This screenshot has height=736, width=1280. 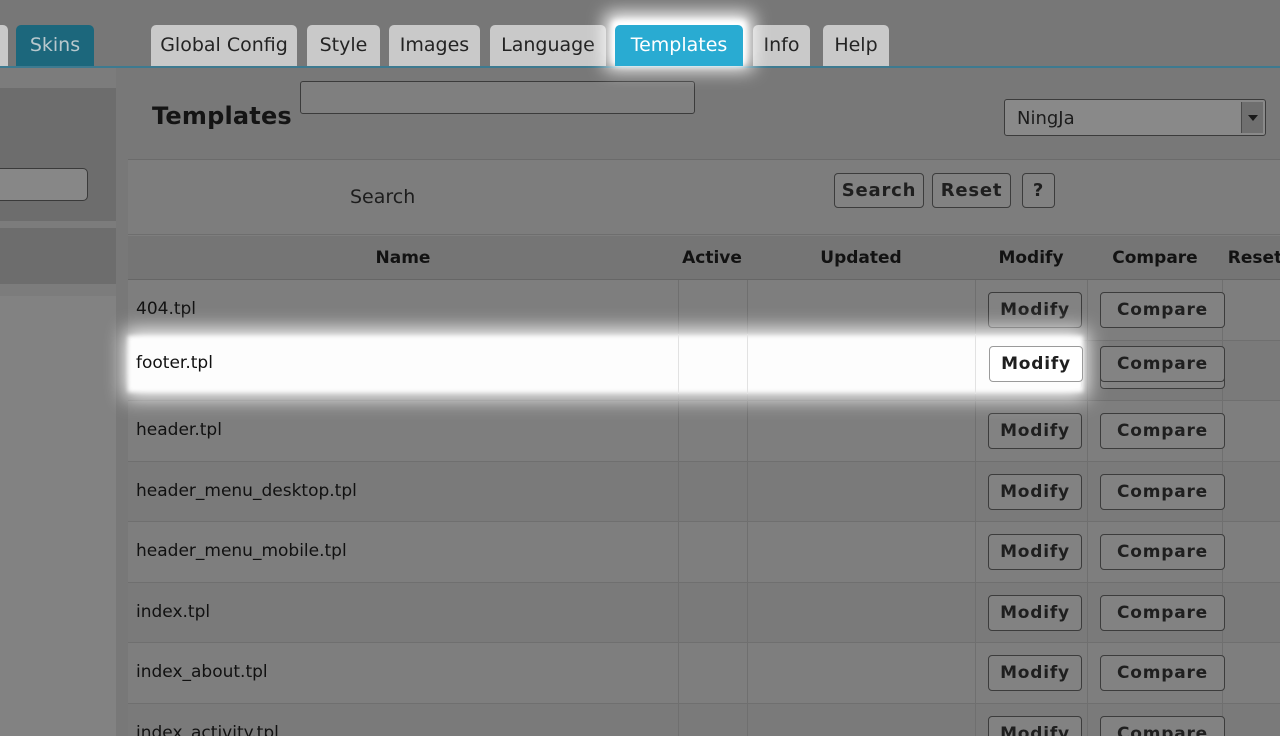 I want to click on table-row-name: index.tpl, so click(x=173, y=611).